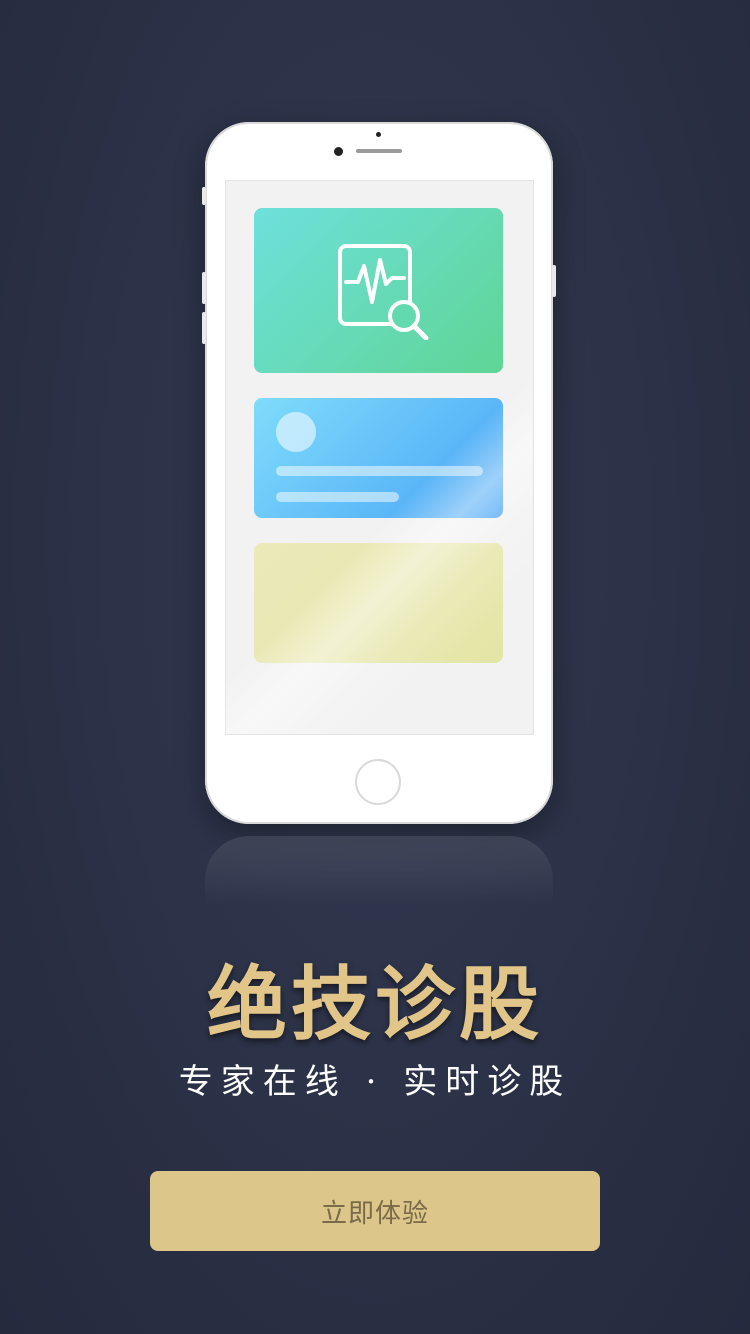  Describe the element at coordinates (204, 288) in the screenshot. I see `phone-volume-up` at that location.